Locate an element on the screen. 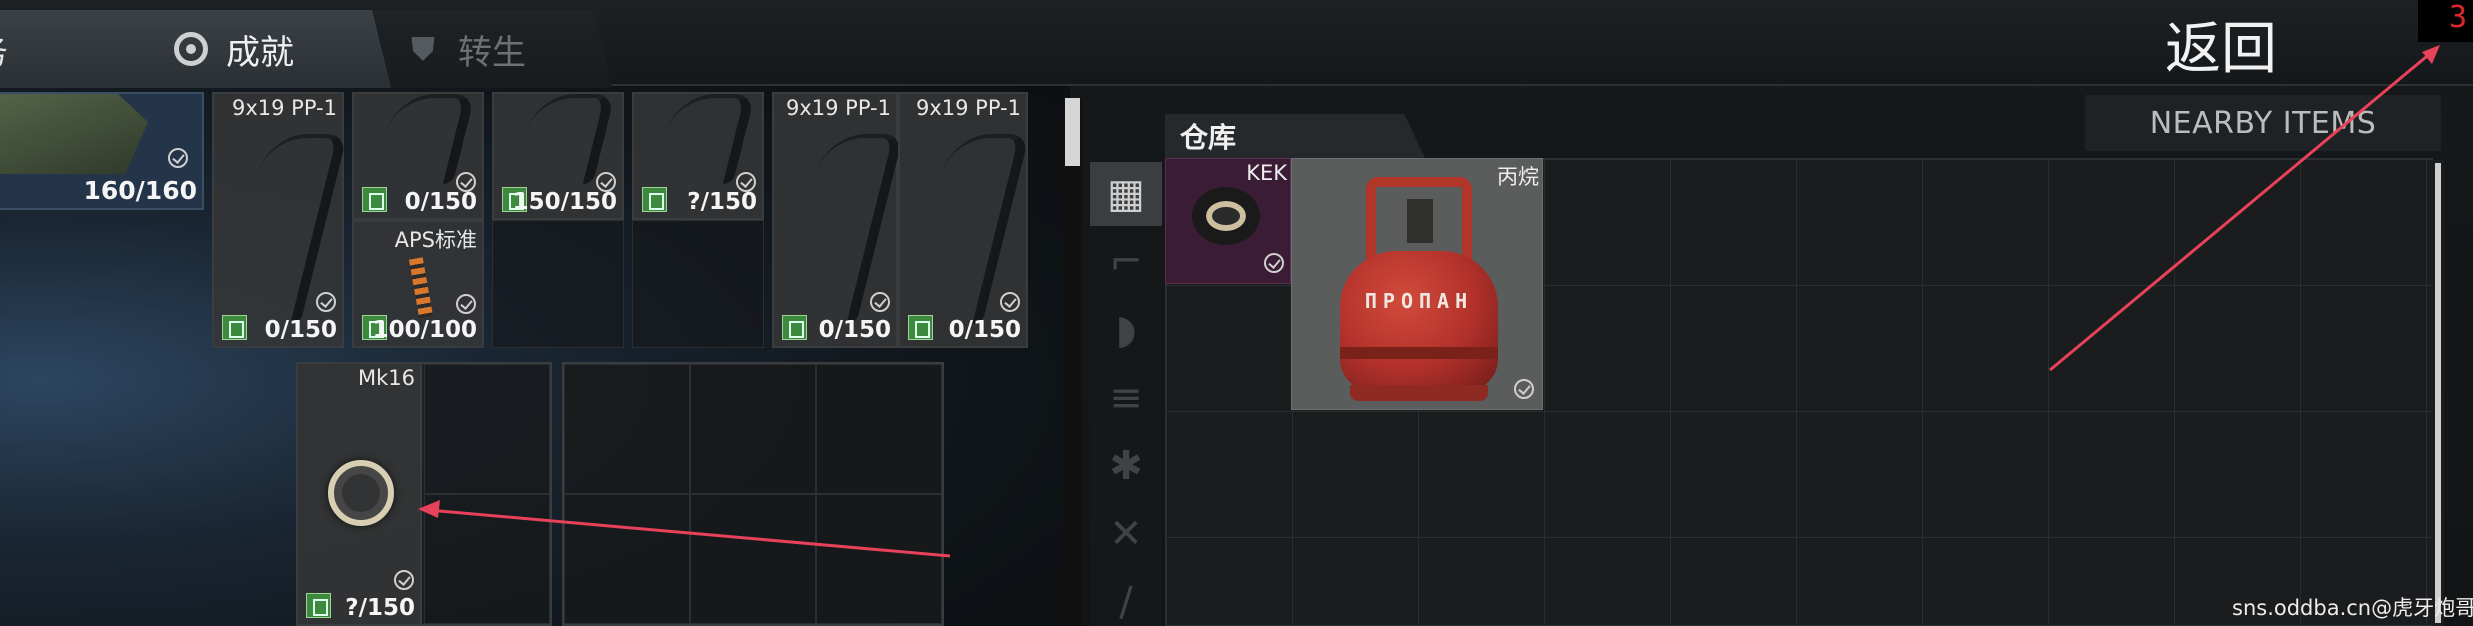  arrow-to-mk16 is located at coordinates (689, 533).